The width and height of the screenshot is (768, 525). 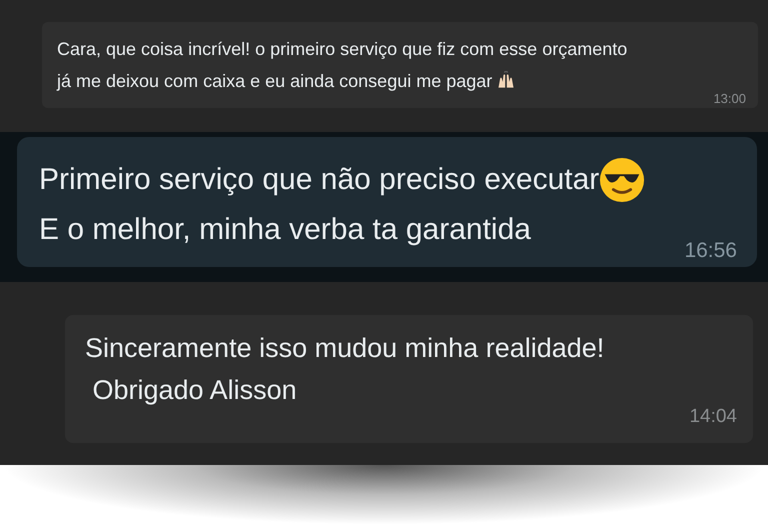 What do you see at coordinates (194, 390) in the screenshot?
I see `message-text: Obrigado Alisson` at bounding box center [194, 390].